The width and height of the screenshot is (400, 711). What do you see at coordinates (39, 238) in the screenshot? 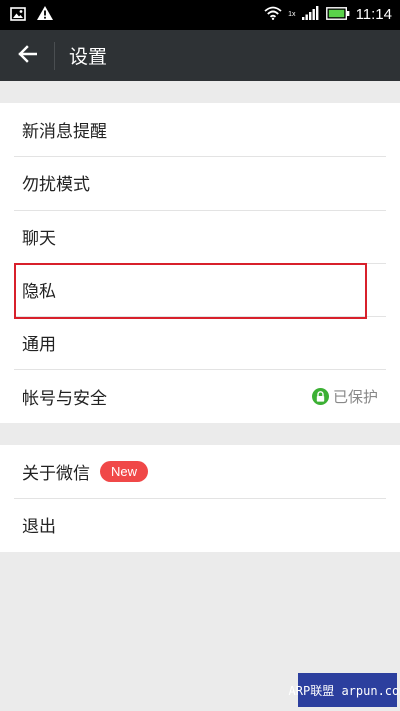
I see `settings-item-label: 聊天` at bounding box center [39, 238].